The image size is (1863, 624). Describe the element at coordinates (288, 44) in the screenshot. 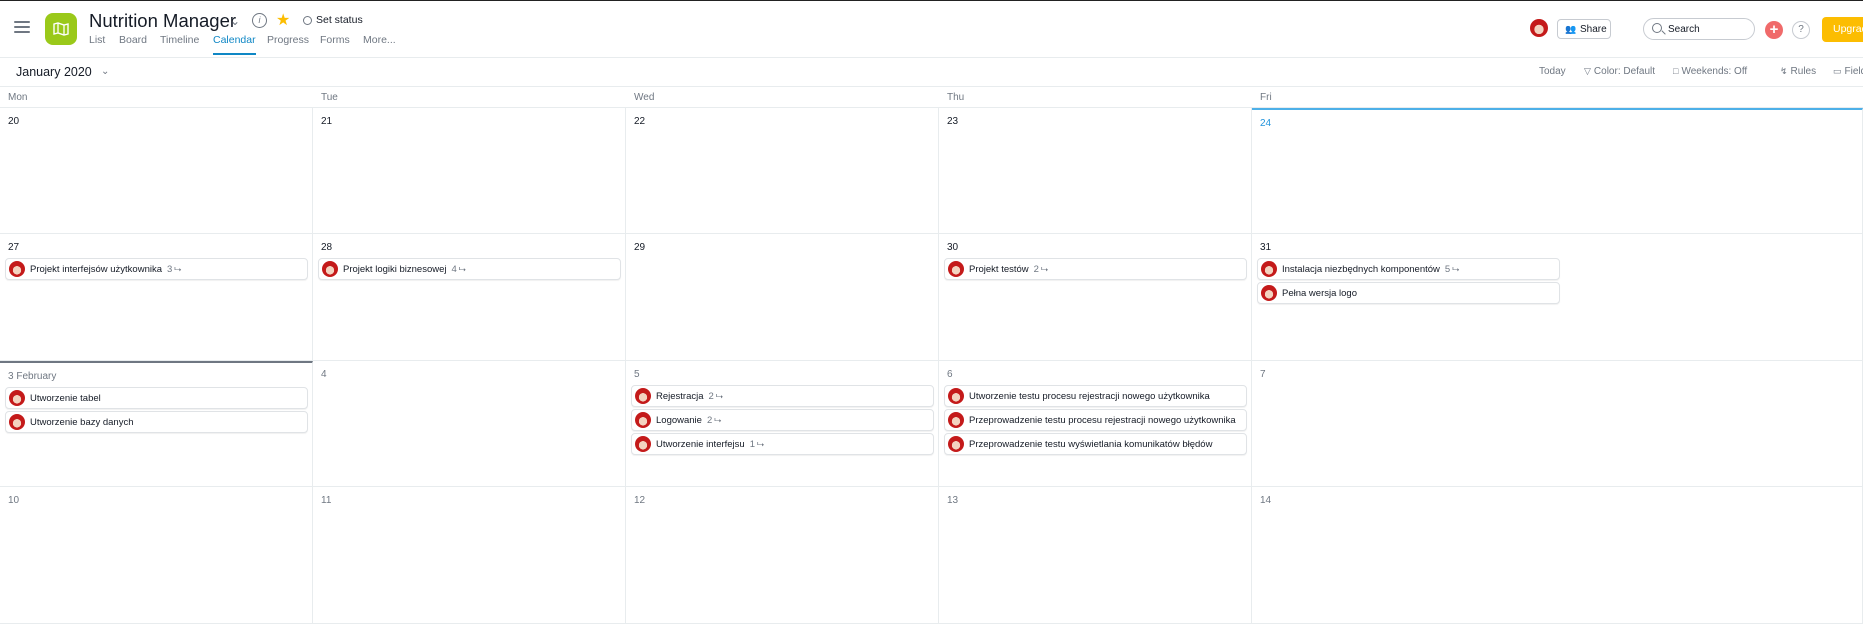

I see `tab-progress: Progress` at that location.